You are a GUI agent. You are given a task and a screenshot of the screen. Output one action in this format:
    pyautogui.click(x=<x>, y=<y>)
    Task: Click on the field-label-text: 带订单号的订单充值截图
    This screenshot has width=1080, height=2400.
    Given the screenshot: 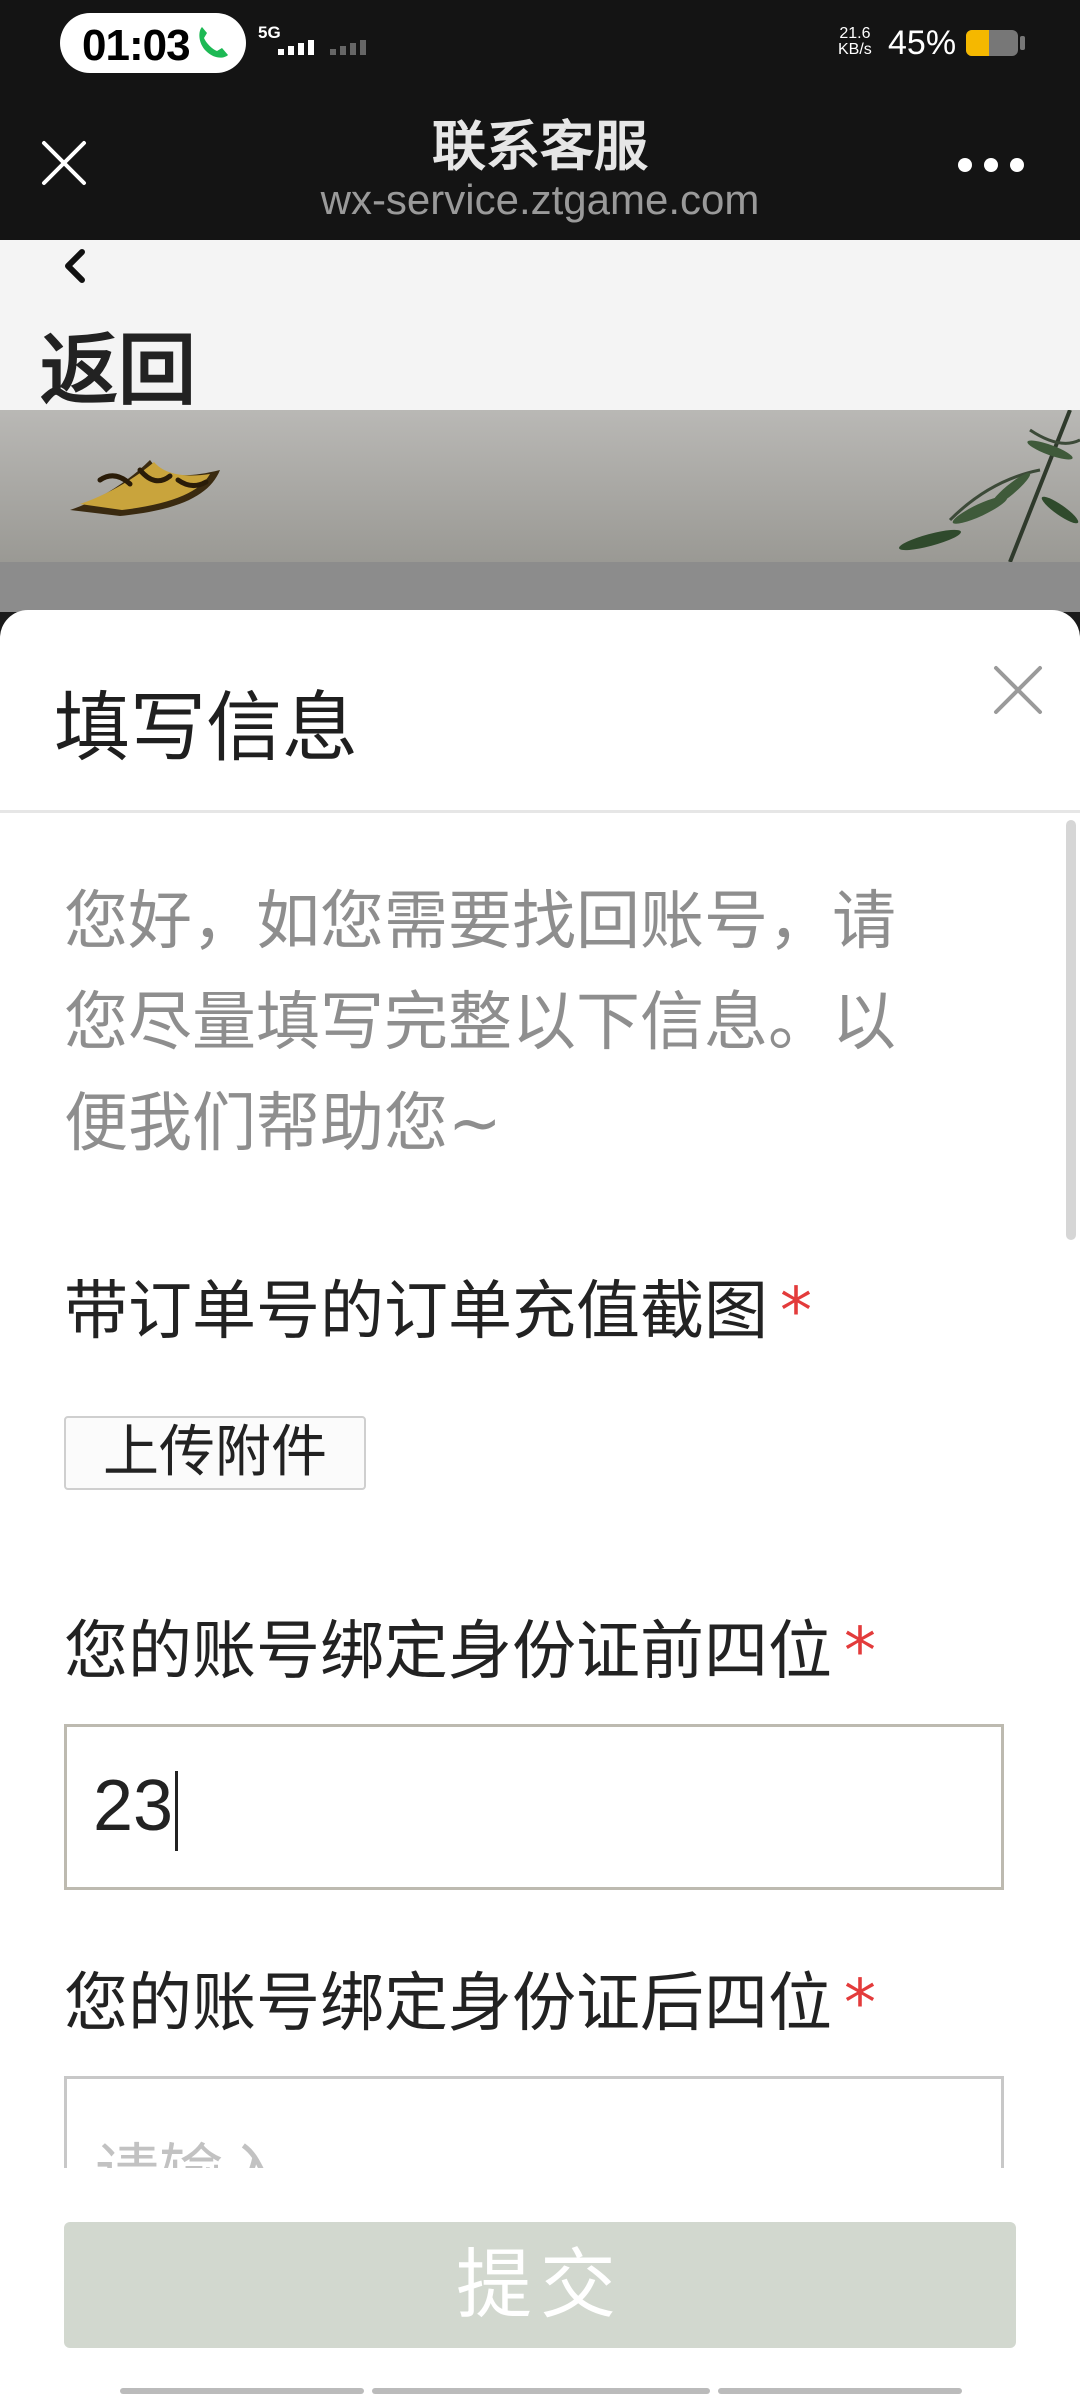 What is the action you would take?
    pyautogui.click(x=416, y=1312)
    